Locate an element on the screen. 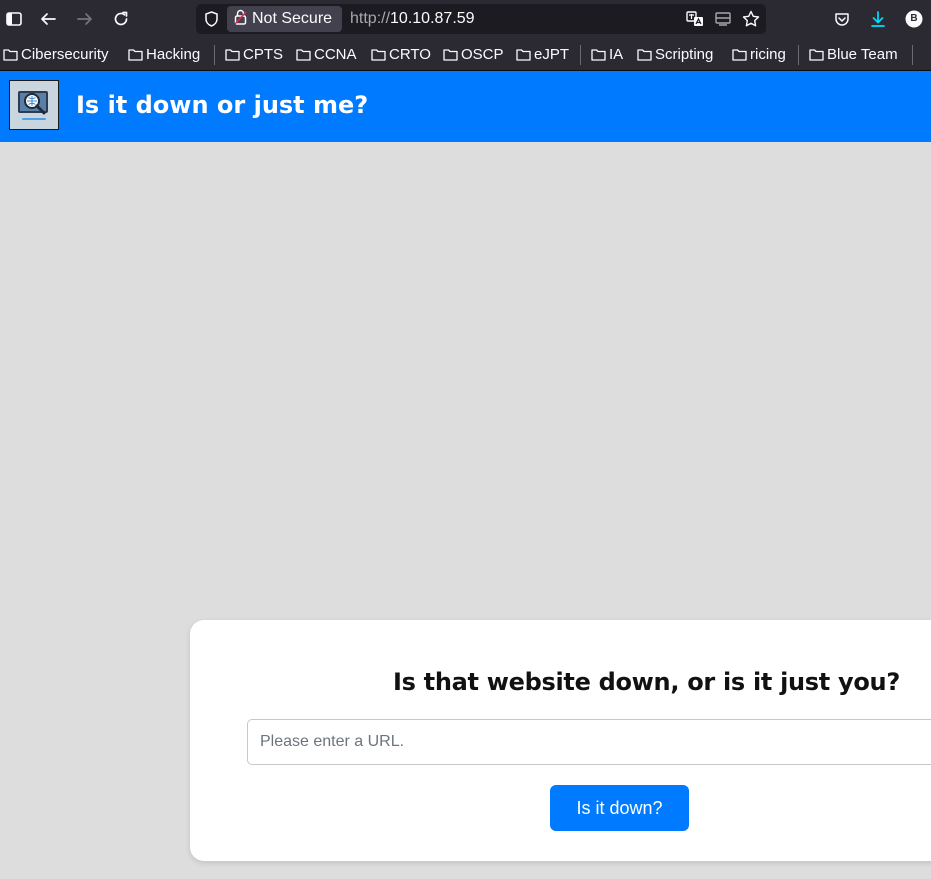 Image resolution: width=931 pixels, height=879 pixels. bookmark-label: eJPT is located at coordinates (552, 54).